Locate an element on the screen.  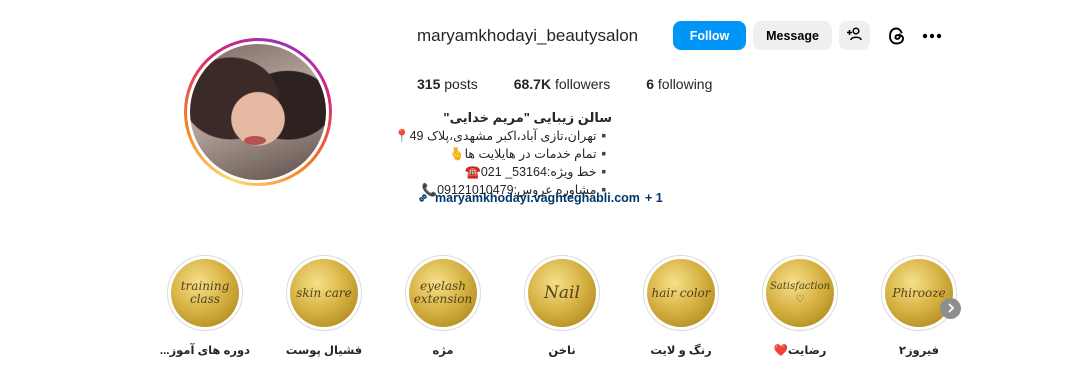
following-stat: 6 following is located at coordinates (679, 84).